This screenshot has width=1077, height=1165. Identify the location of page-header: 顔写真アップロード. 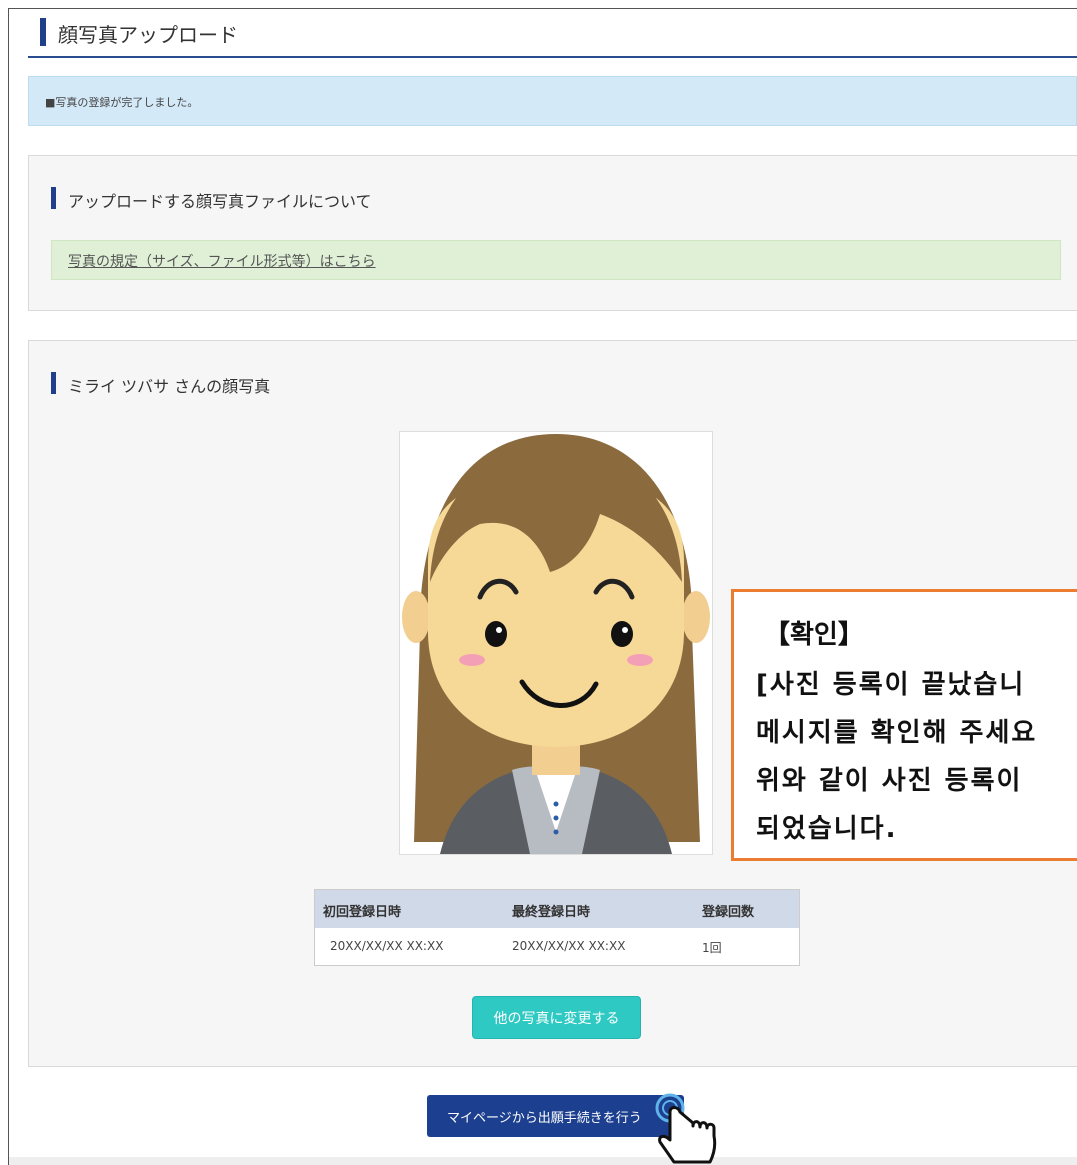
(552, 37).